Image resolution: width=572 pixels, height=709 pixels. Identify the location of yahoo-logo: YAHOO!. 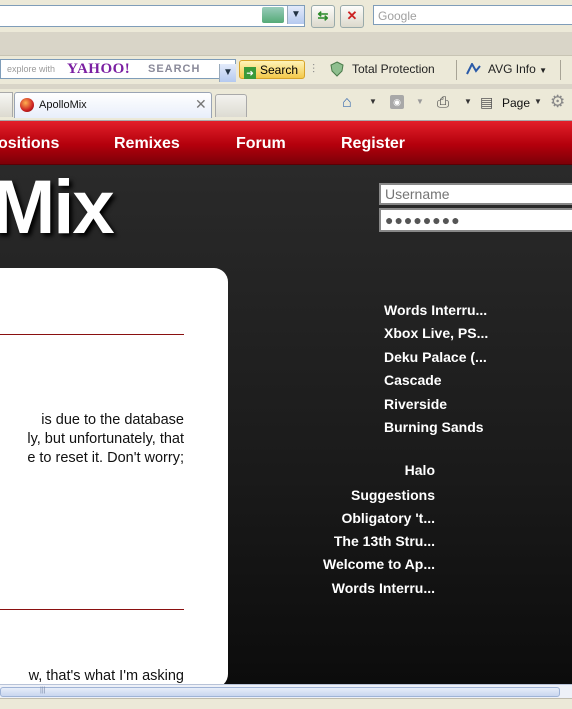
(99, 69).